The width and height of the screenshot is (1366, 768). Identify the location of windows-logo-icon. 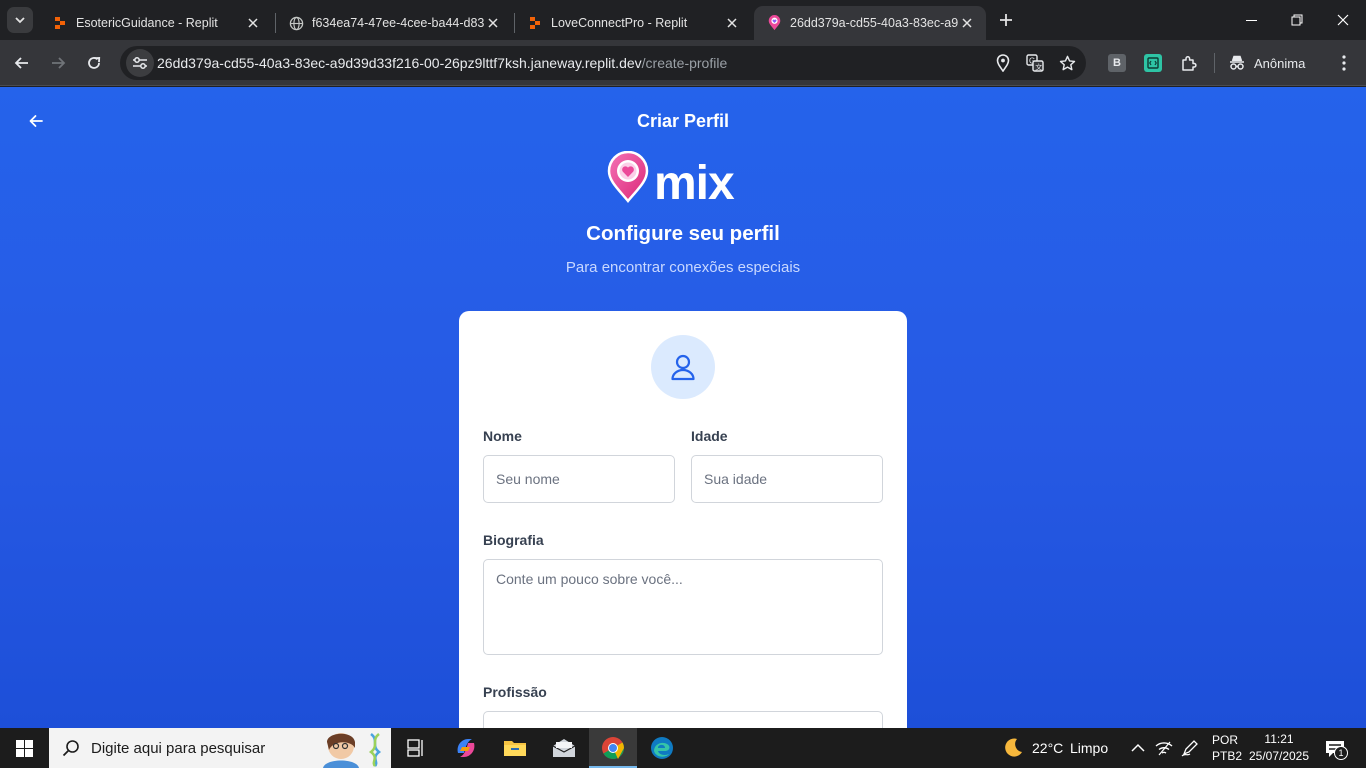
(24, 748).